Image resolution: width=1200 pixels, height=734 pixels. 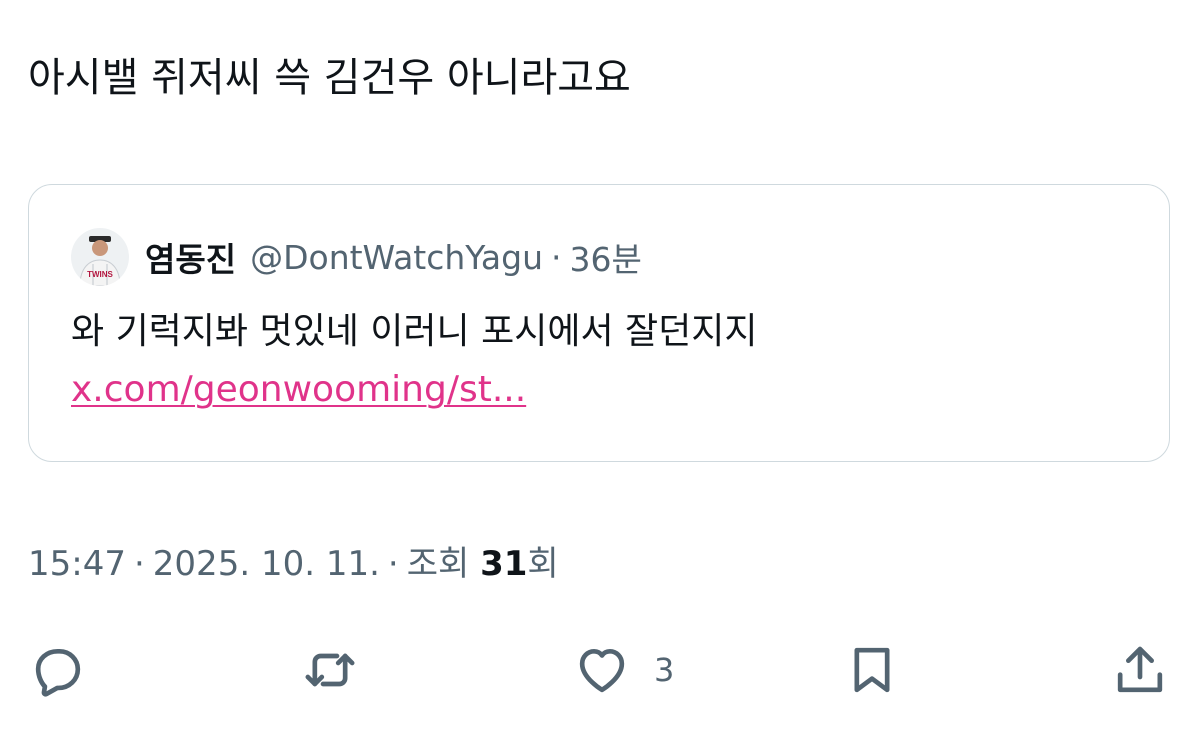 What do you see at coordinates (504, 564) in the screenshot?
I see `views-count: 31` at bounding box center [504, 564].